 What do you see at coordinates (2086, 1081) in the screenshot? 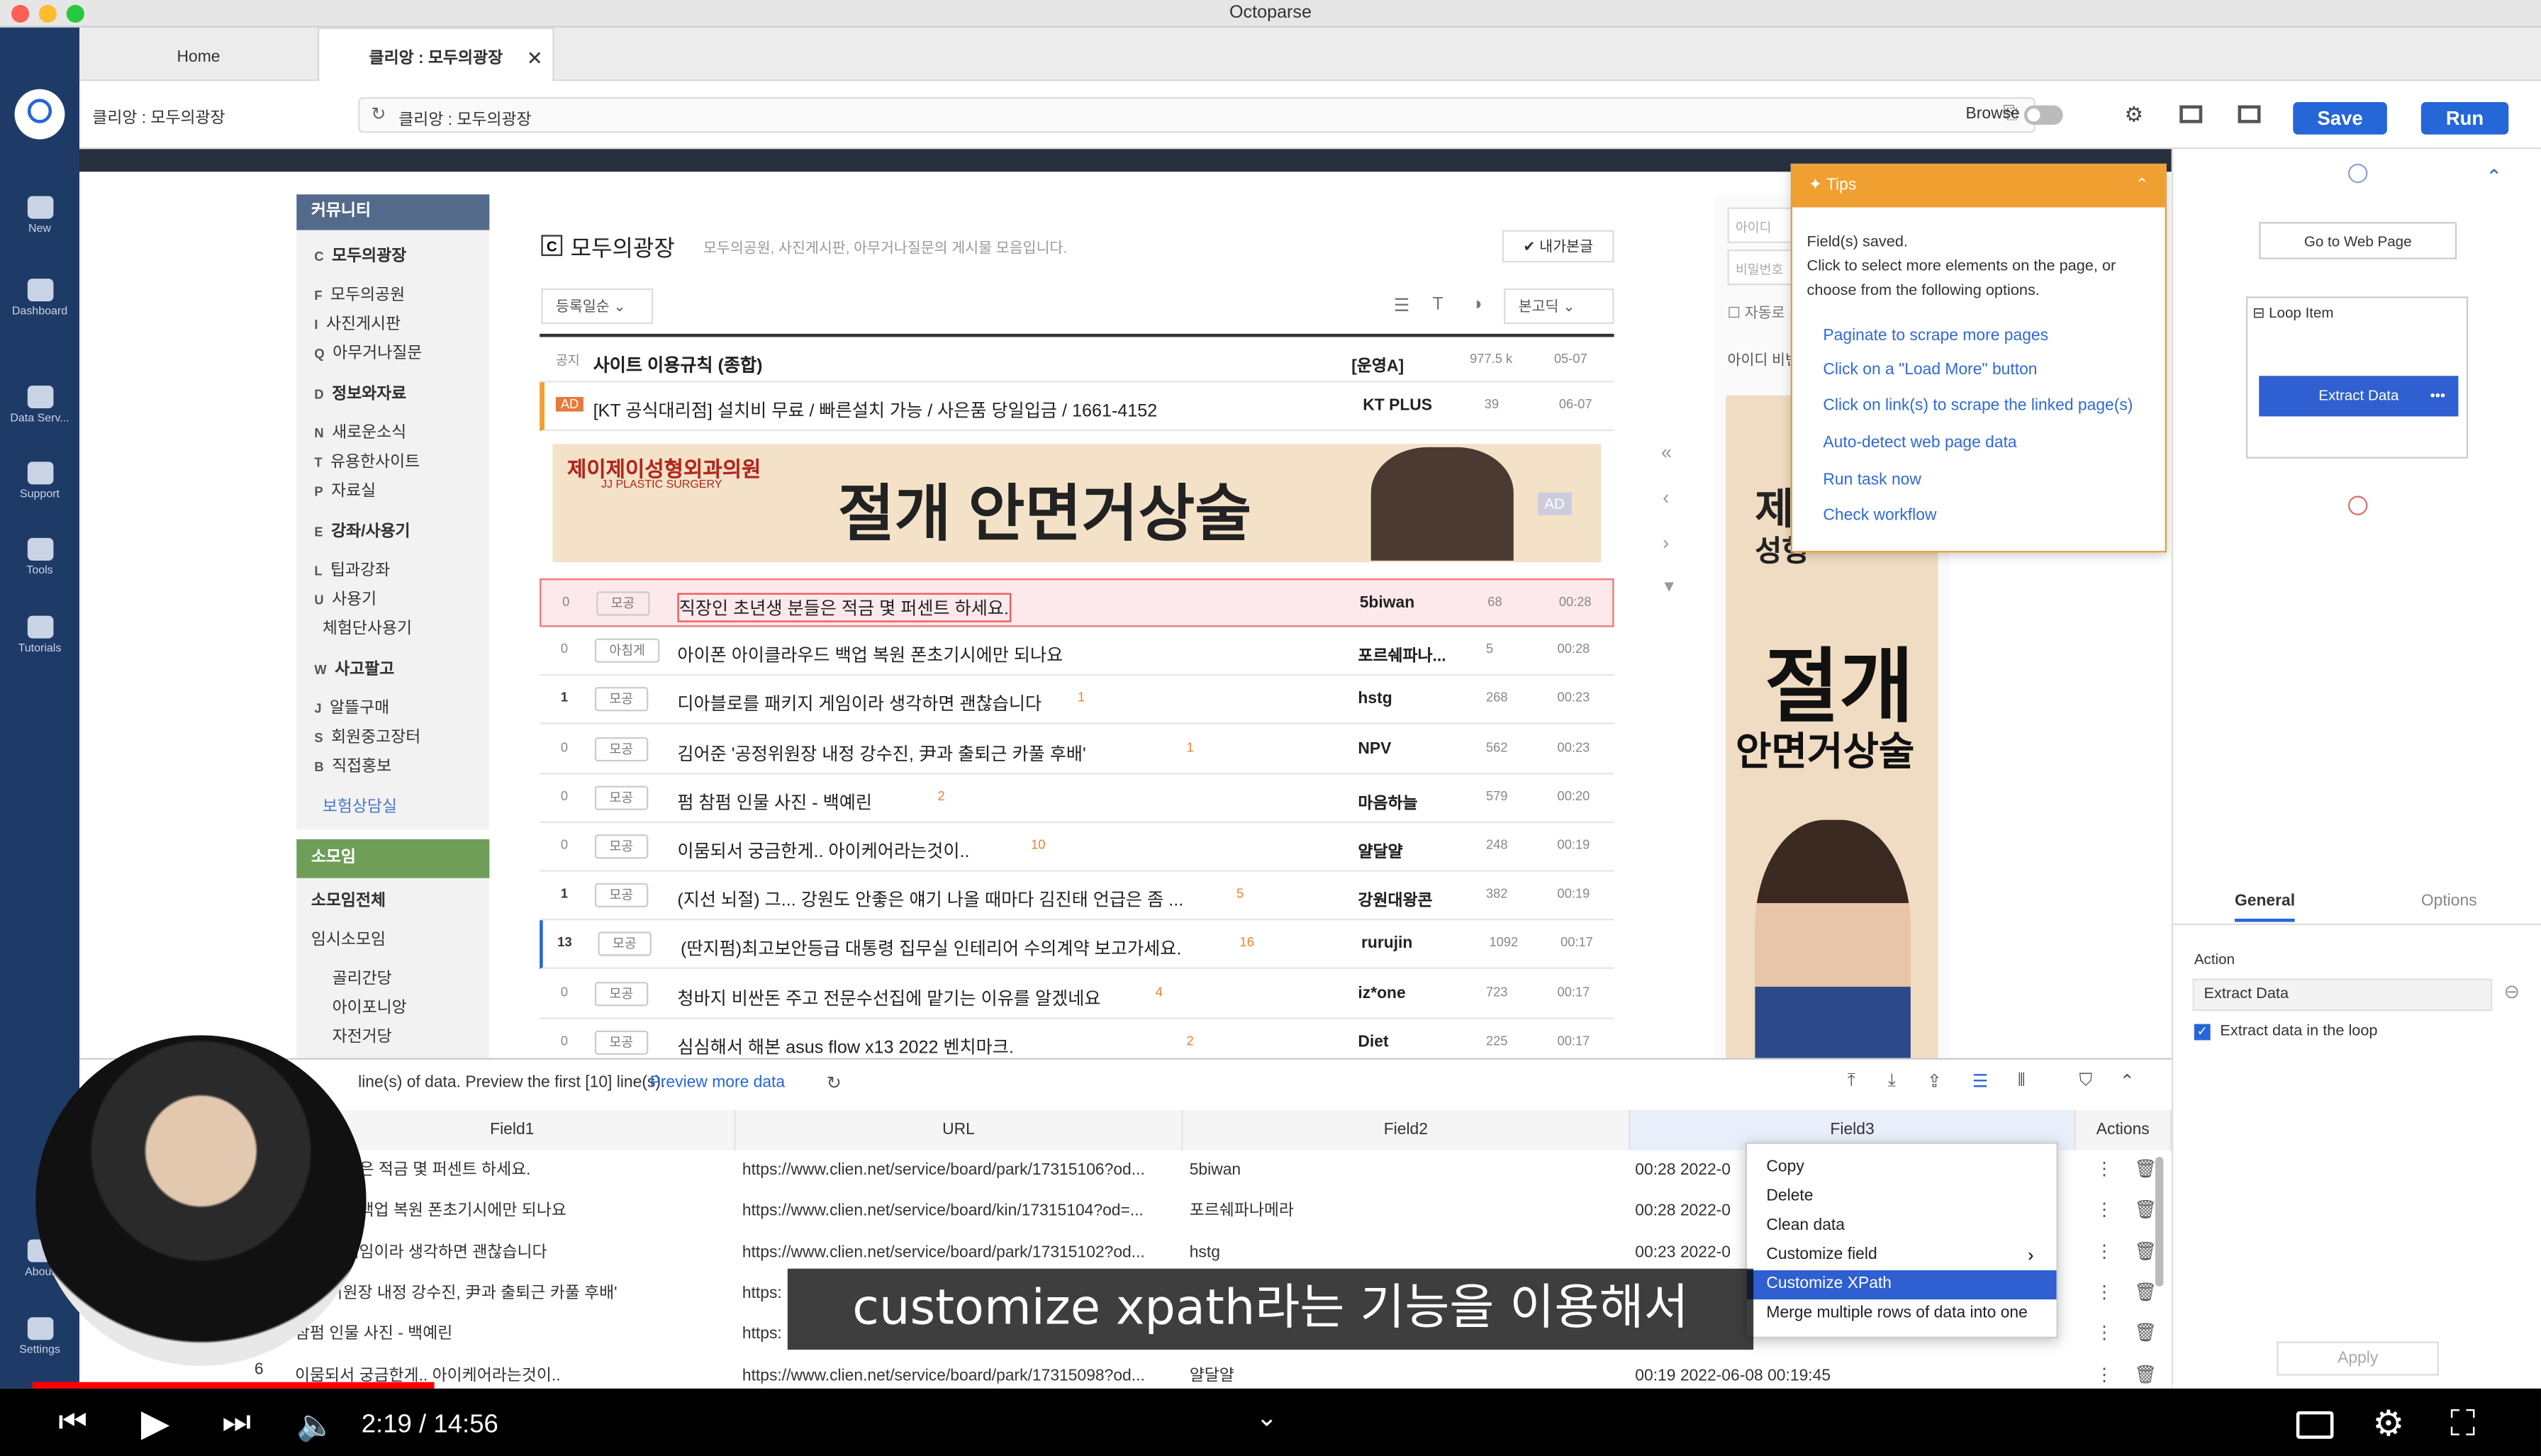
I see `filter-icon: ⛉` at bounding box center [2086, 1081].